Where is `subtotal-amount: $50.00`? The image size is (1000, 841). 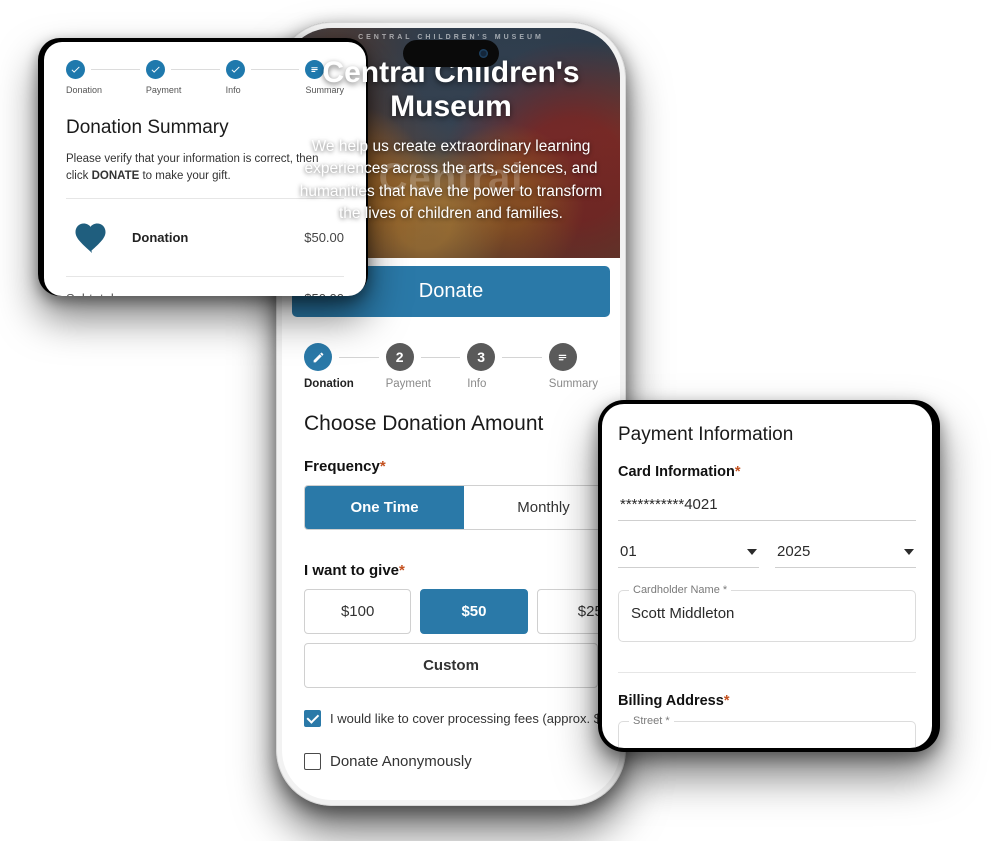 subtotal-amount: $50.00 is located at coordinates (324, 293).